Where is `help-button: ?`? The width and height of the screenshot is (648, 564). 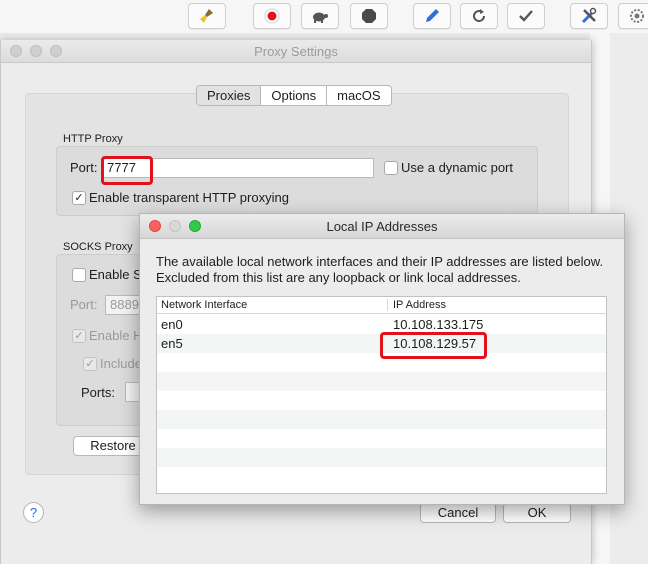
help-button: ? is located at coordinates (33, 512).